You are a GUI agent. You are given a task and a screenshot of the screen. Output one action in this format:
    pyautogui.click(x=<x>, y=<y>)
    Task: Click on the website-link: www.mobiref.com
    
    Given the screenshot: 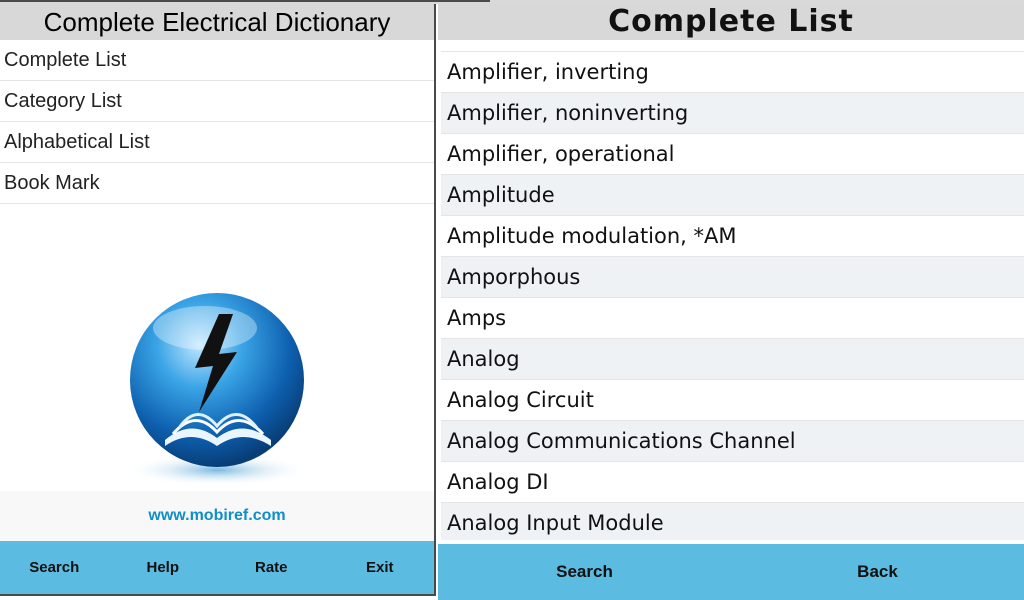 What is the action you would take?
    pyautogui.click(x=217, y=516)
    